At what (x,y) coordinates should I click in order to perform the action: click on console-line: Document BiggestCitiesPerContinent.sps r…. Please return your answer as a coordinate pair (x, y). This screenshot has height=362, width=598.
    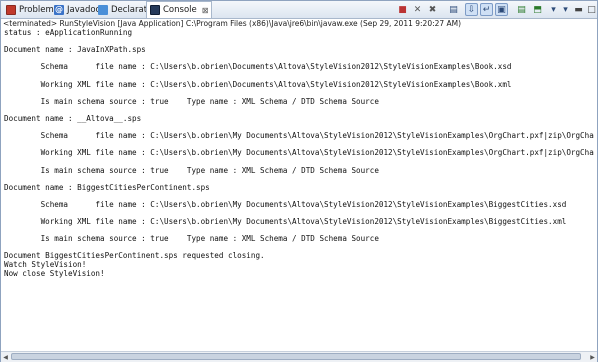
    Looking at the image, I should click on (134, 256).